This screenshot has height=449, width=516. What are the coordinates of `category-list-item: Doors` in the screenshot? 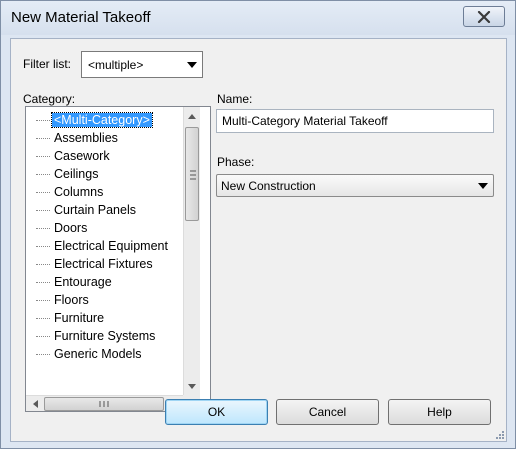 It's located at (104, 228).